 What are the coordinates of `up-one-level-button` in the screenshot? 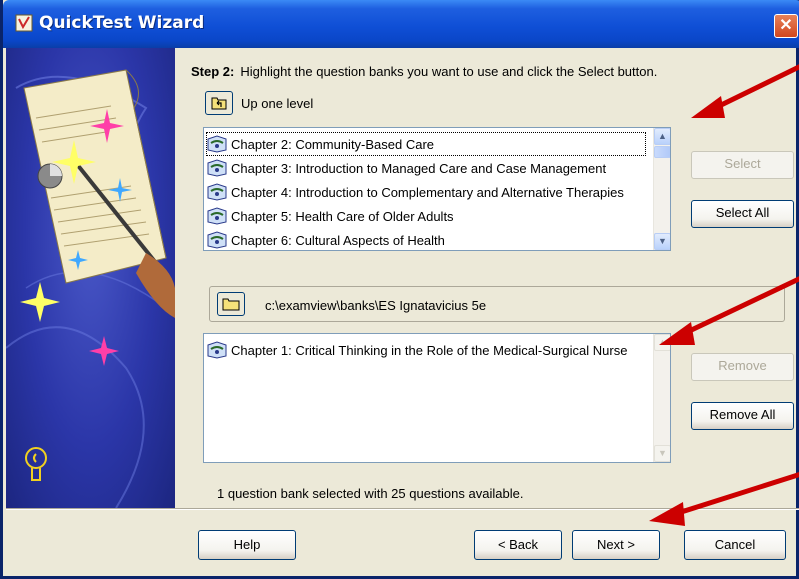 It's located at (219, 103).